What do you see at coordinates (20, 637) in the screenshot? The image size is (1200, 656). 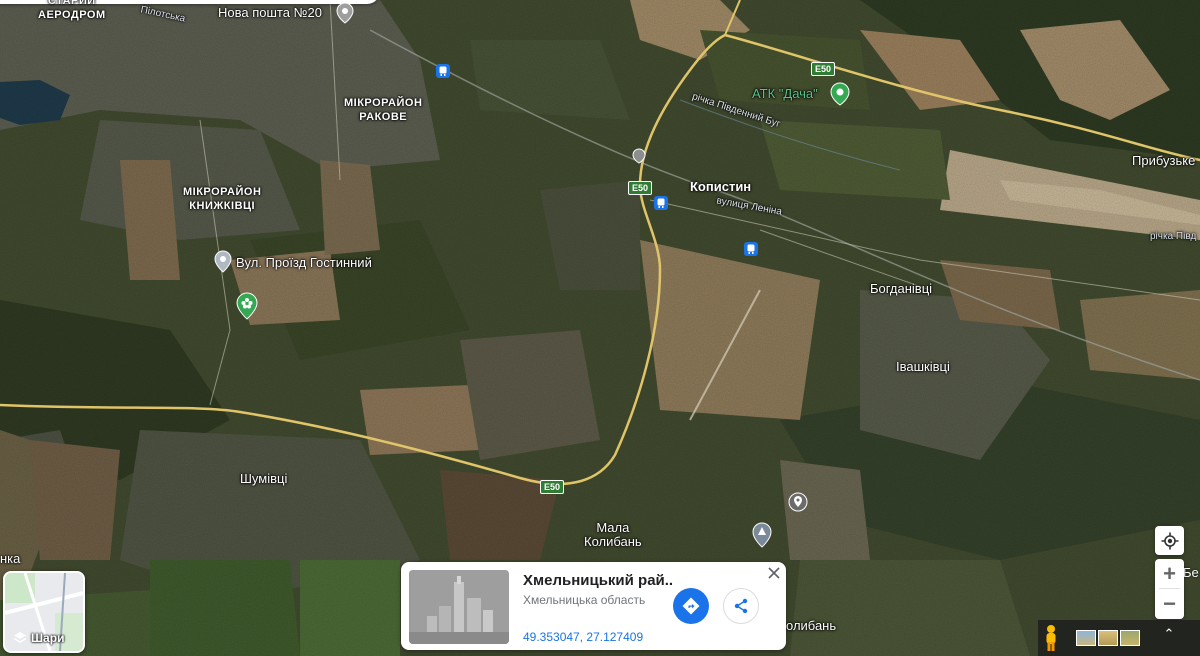 I see `layers-icon` at bounding box center [20, 637].